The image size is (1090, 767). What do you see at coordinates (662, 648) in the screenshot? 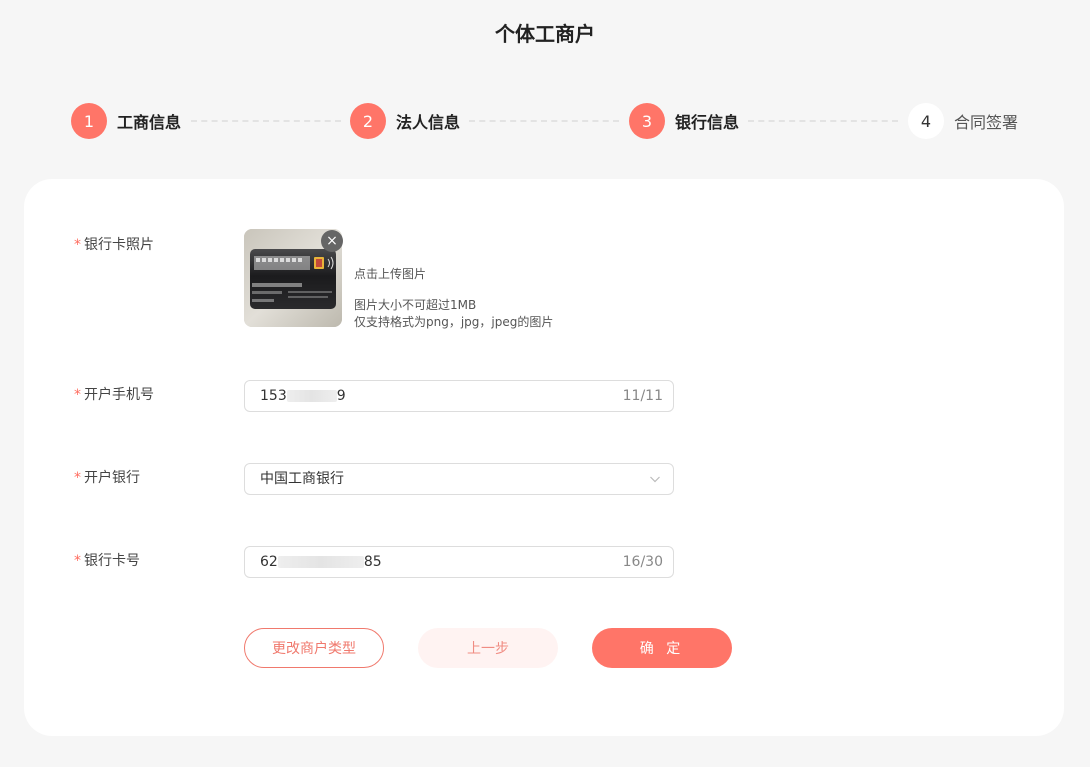
I see `confirm-button: 确 定` at bounding box center [662, 648].